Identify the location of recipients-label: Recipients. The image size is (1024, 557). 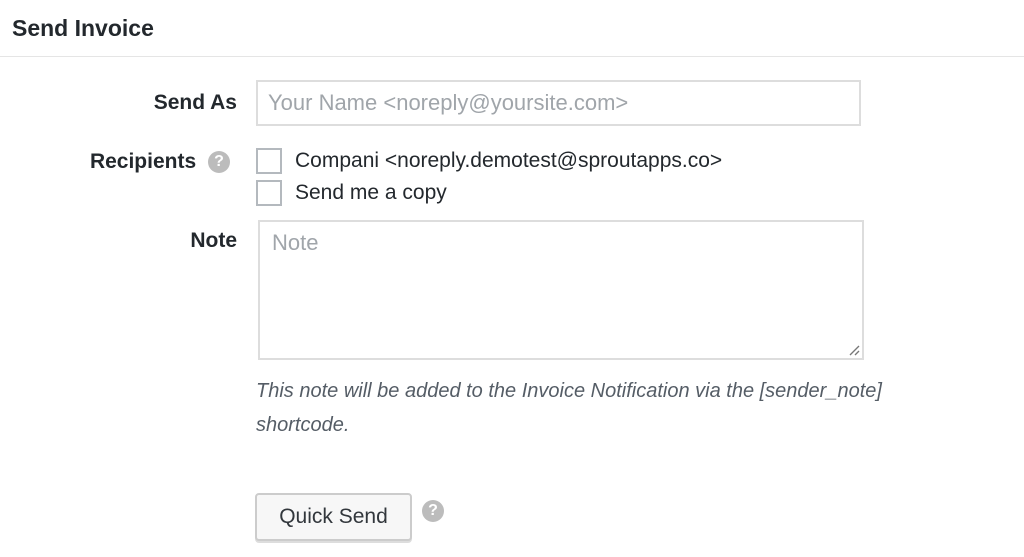
(143, 161).